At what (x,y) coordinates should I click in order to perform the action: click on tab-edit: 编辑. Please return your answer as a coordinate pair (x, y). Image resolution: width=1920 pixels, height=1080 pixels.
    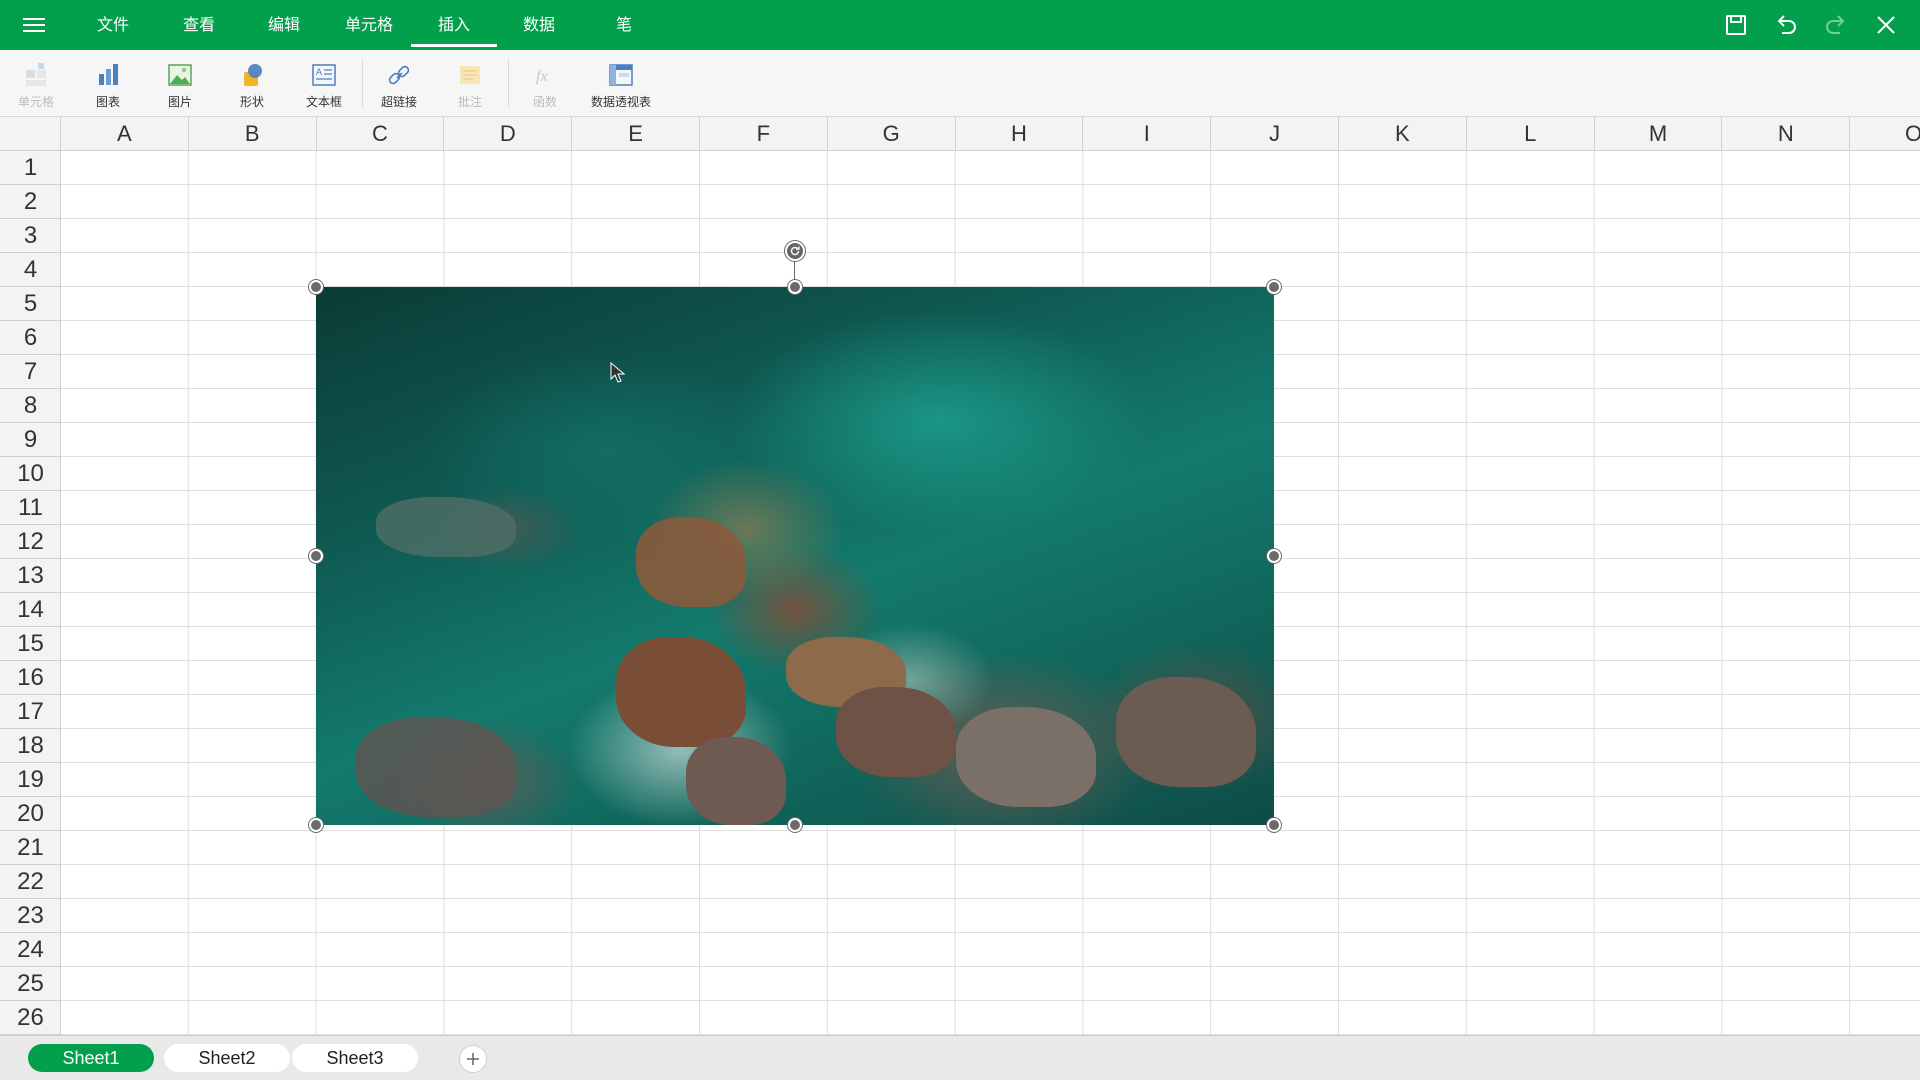
    Looking at the image, I should click on (284, 25).